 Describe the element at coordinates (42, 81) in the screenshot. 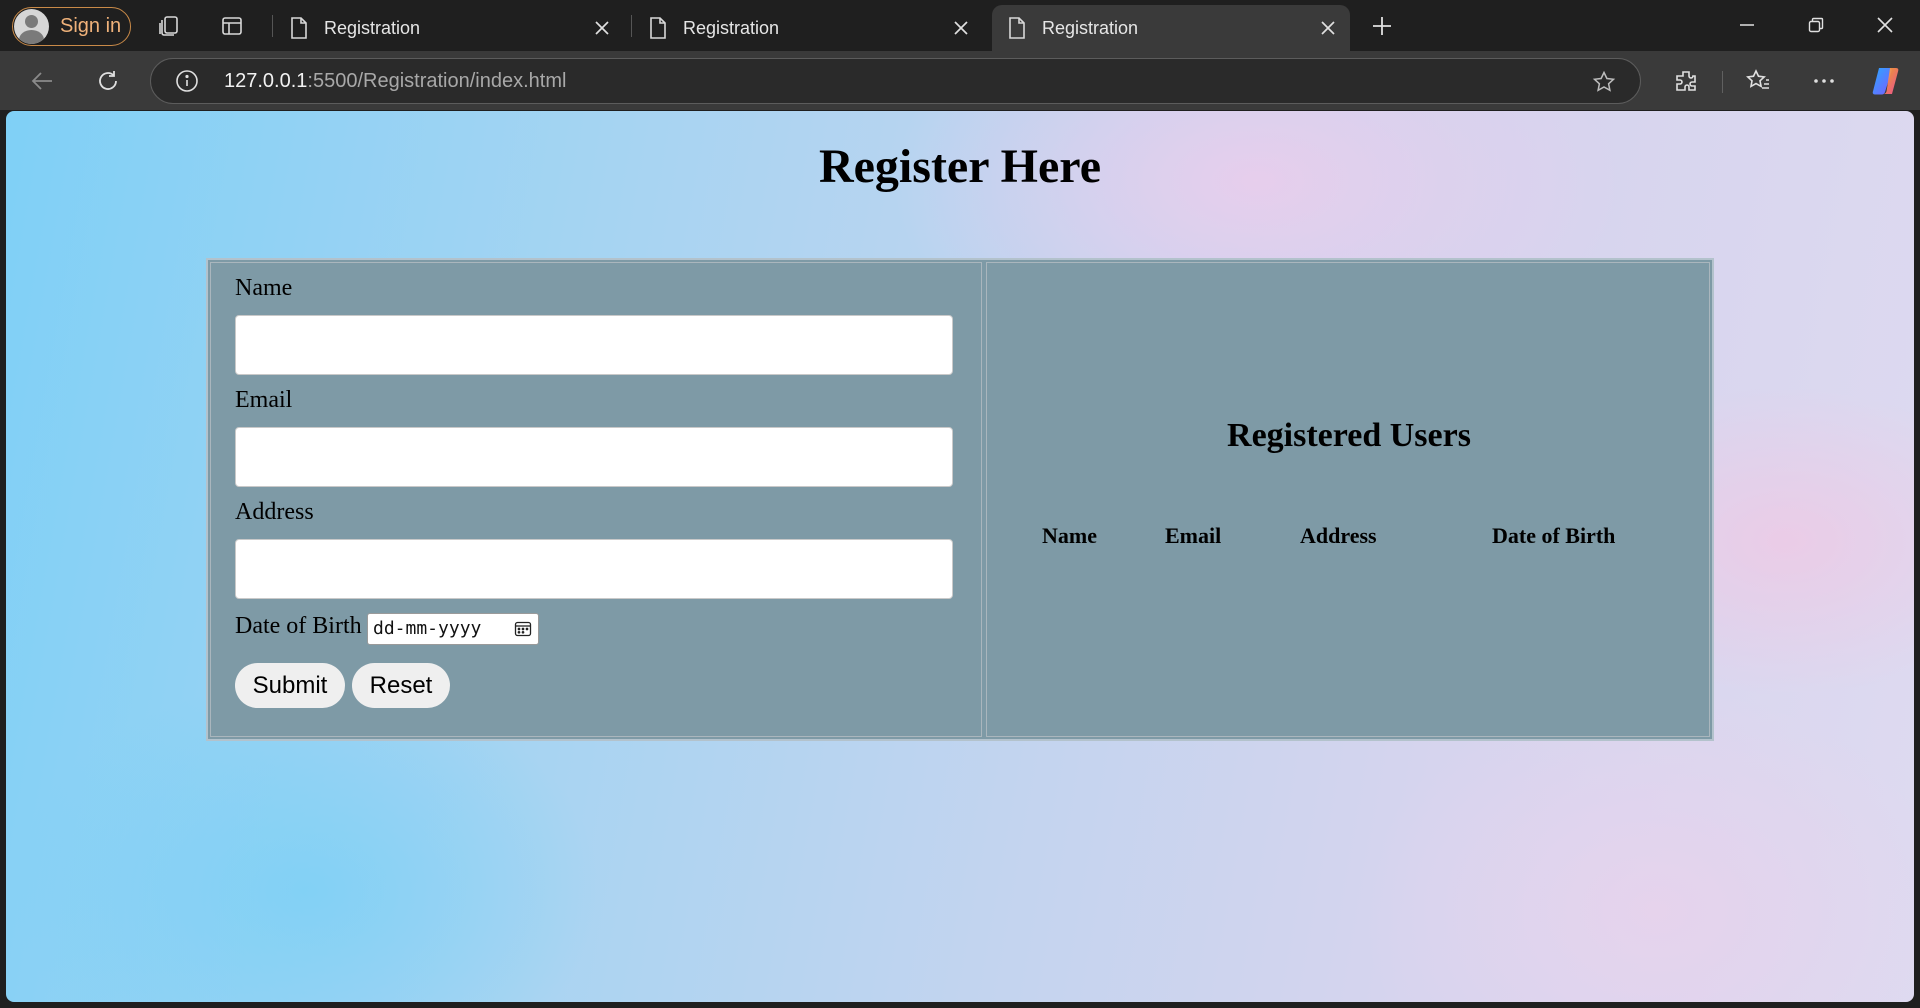

I see `back-icon` at that location.